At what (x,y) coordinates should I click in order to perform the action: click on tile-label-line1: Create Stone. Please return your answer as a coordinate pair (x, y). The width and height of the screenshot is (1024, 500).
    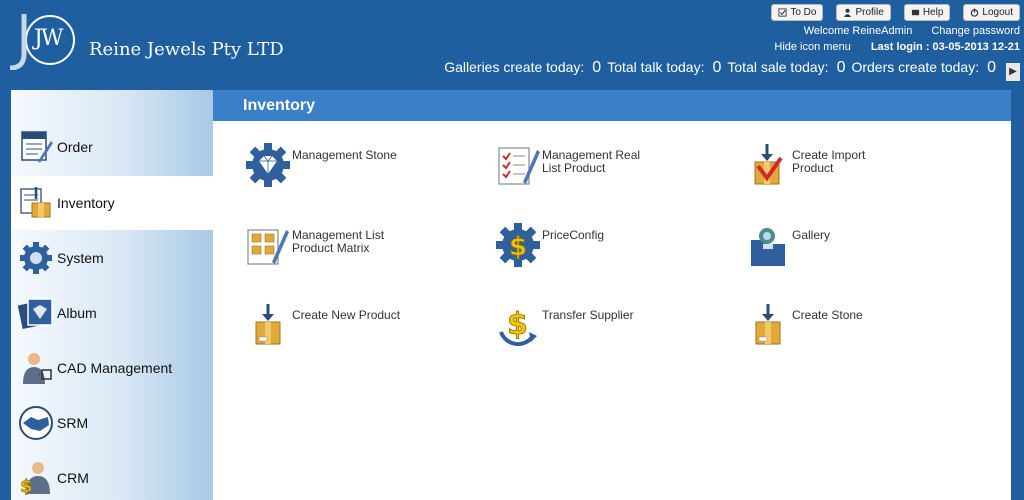
    Looking at the image, I should click on (827, 315).